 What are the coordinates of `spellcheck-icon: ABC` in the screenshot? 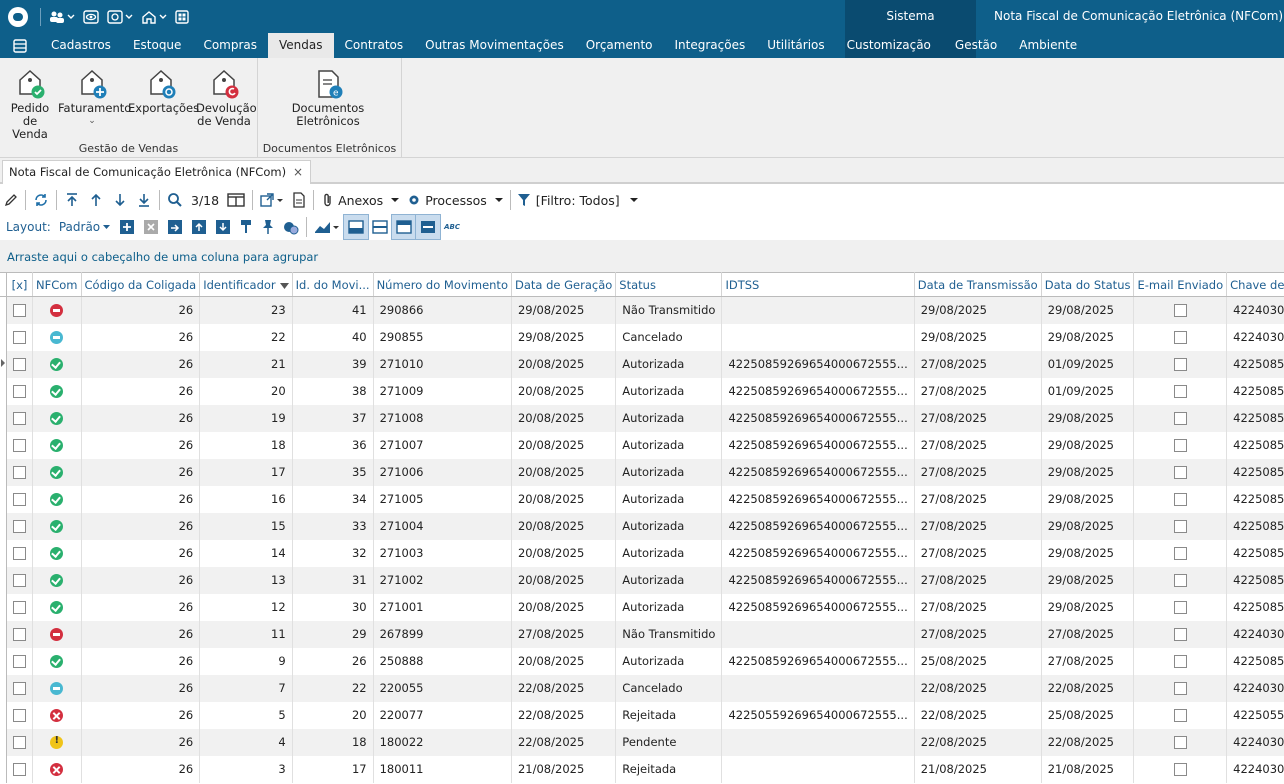 It's located at (452, 227).